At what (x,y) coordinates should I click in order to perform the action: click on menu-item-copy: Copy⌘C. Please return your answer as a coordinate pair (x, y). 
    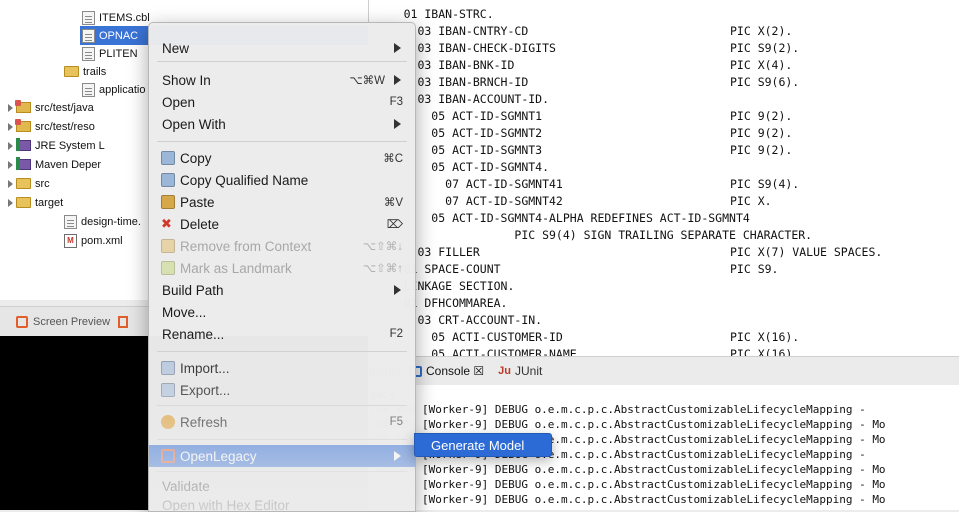
    Looking at the image, I should click on (282, 158).